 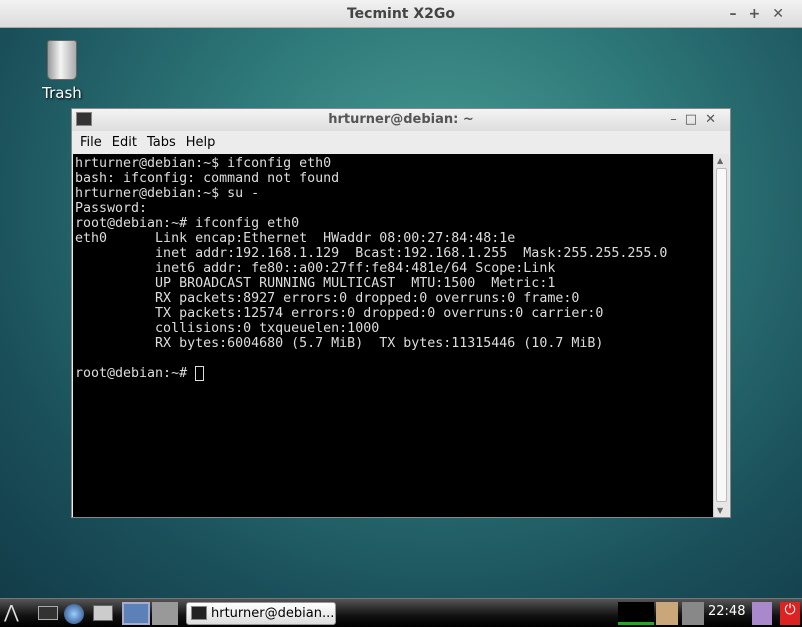 I want to click on terminal-titlebar: hrturner@debian: ~ –□✕, so click(x=401, y=120).